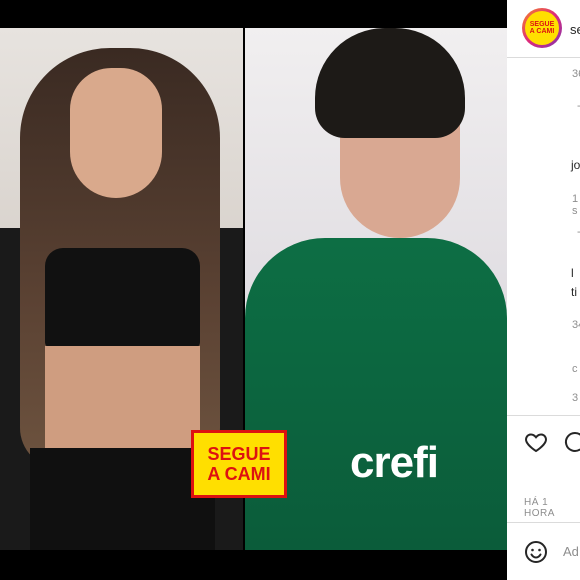  Describe the element at coordinates (576, 74) in the screenshot. I see `comment-meta: 36` at that location.